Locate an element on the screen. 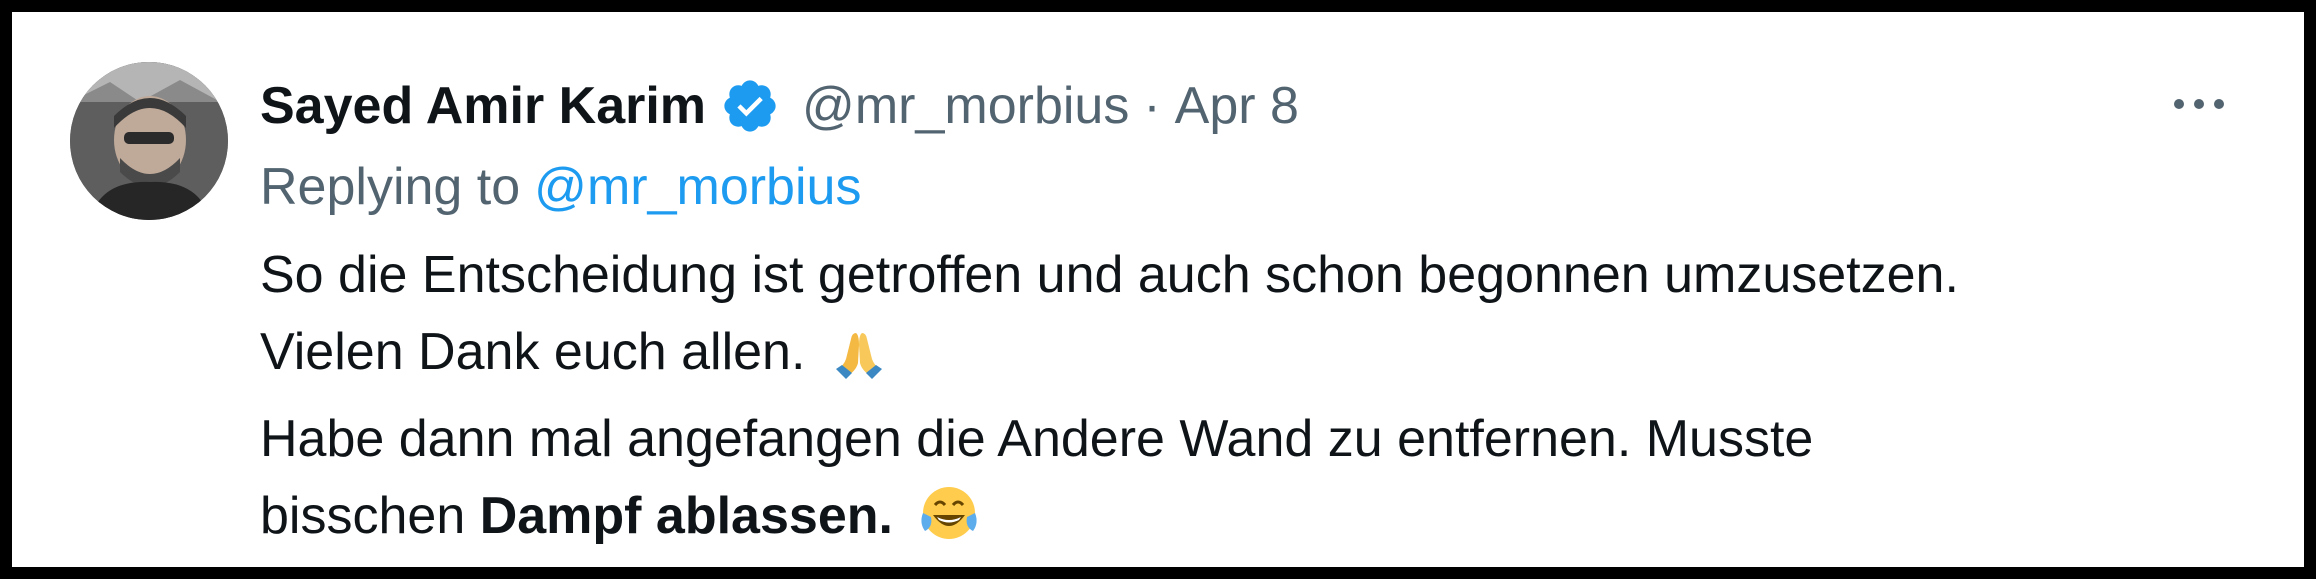 This screenshot has height=579, width=2316. tweet-line-4: bisschen Dampf ablassen. is located at coordinates (1250, 521).